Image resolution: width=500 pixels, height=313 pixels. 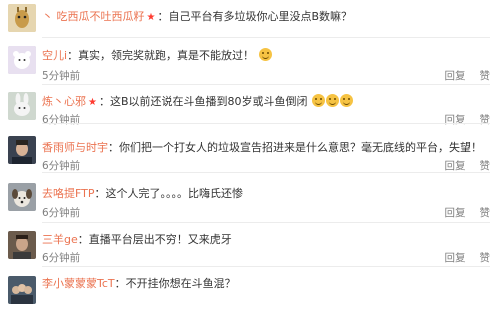 I want to click on comment-item: 李小蒙蒙蒙TcT：不开挂你想在斗鱼混？, so click(x=250, y=290).